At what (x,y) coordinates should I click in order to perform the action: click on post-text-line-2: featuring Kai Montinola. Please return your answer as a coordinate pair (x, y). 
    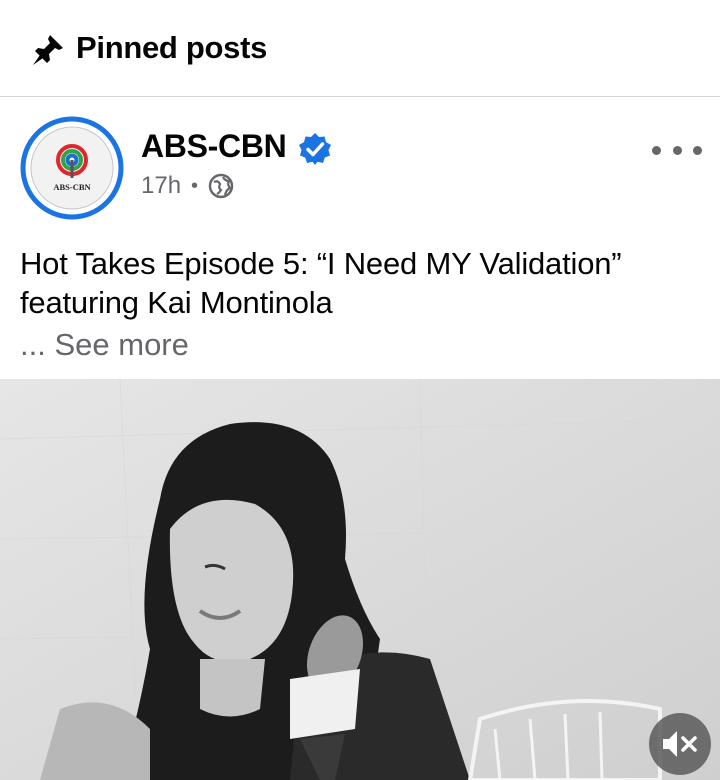
    Looking at the image, I should click on (176, 302).